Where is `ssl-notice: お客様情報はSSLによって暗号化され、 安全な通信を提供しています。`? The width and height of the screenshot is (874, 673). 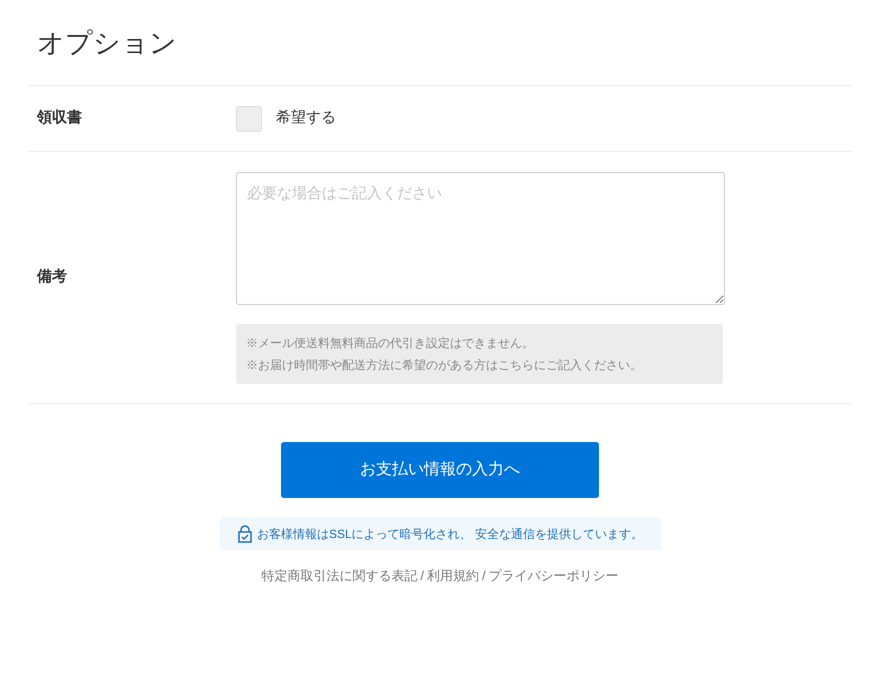
ssl-notice: お客様情報はSSLによって暗号化され、 安全な通信を提供しています。 is located at coordinates (449, 534).